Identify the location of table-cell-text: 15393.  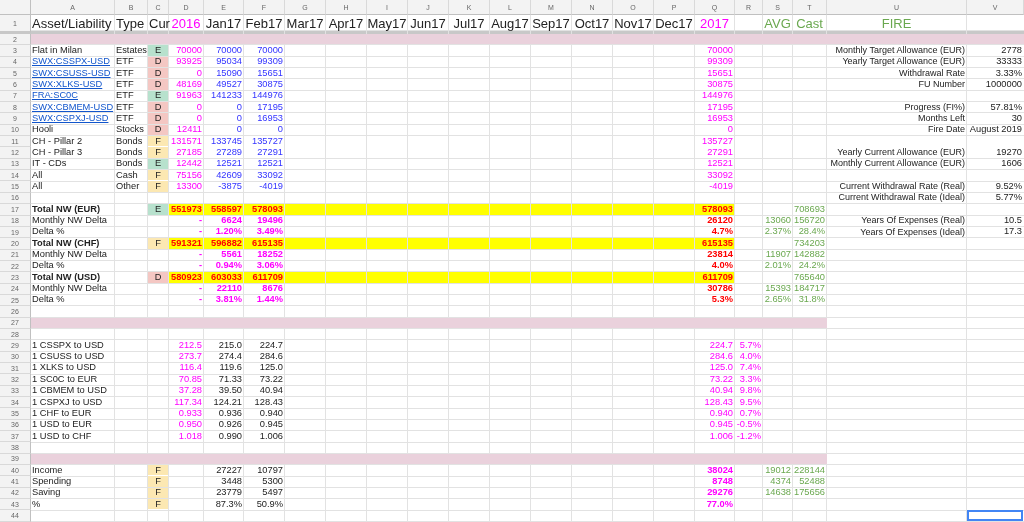
(778, 288).